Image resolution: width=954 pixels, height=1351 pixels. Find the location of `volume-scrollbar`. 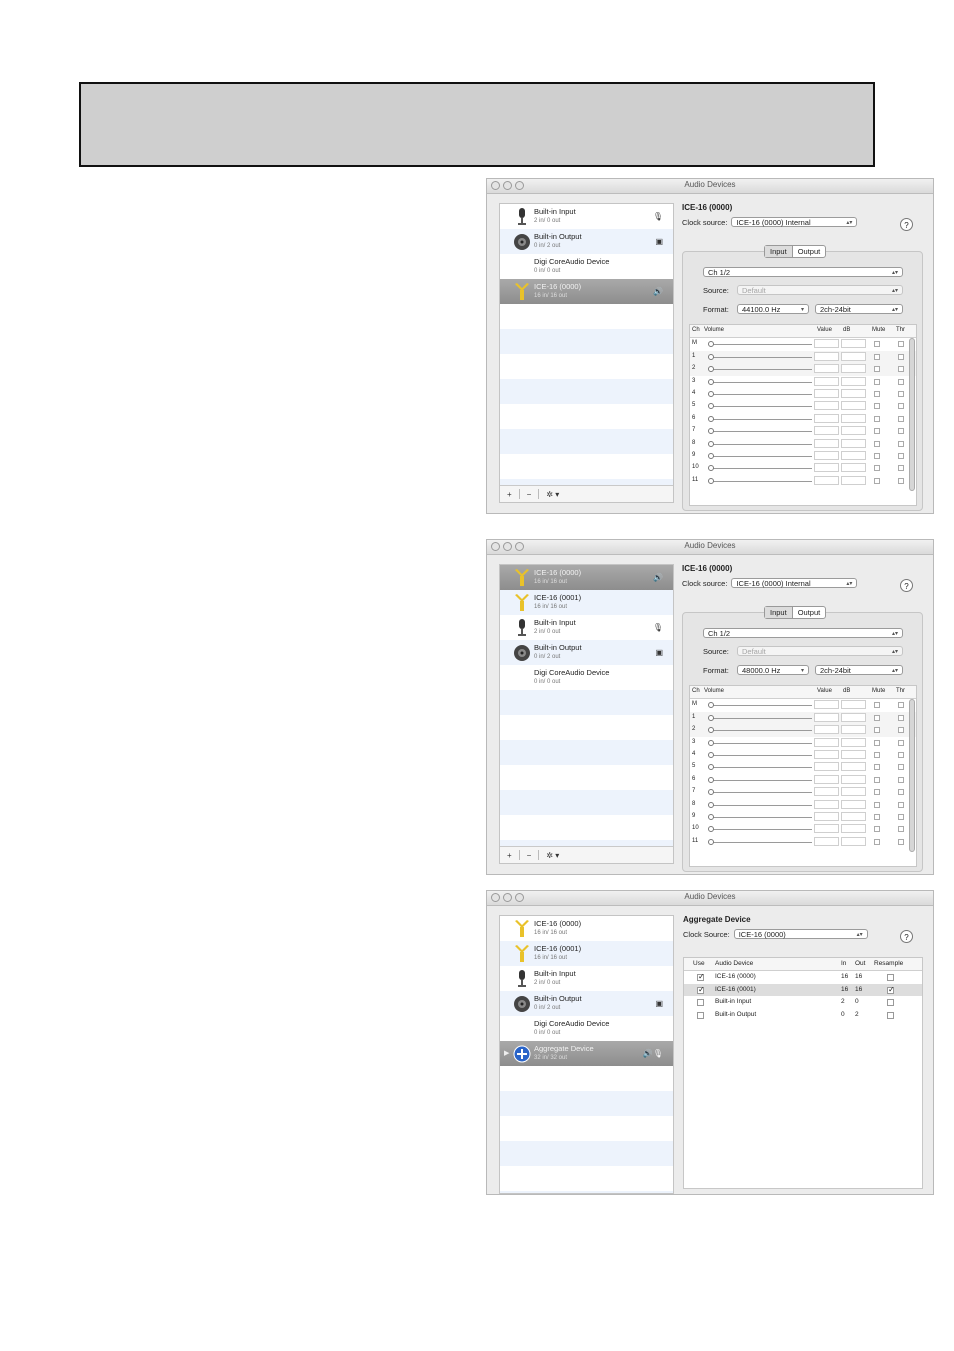

volume-scrollbar is located at coordinates (912, 775).